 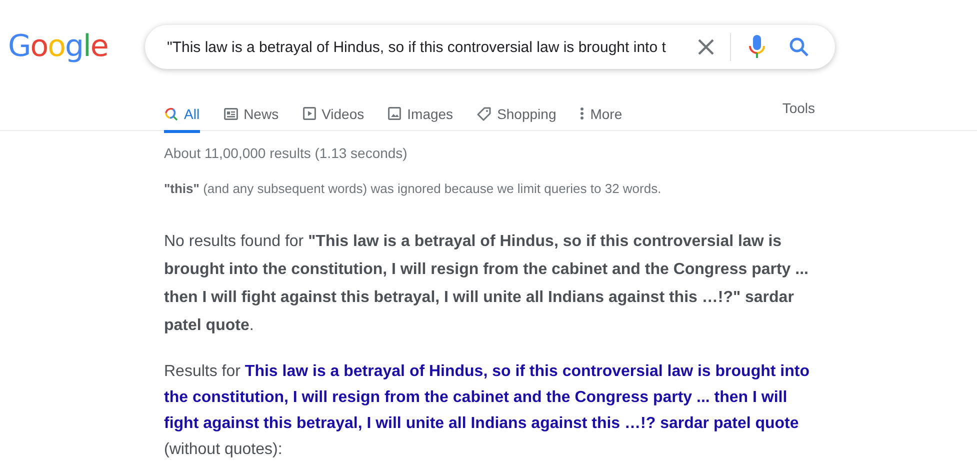 I want to click on nav-tab: More, so click(x=601, y=113).